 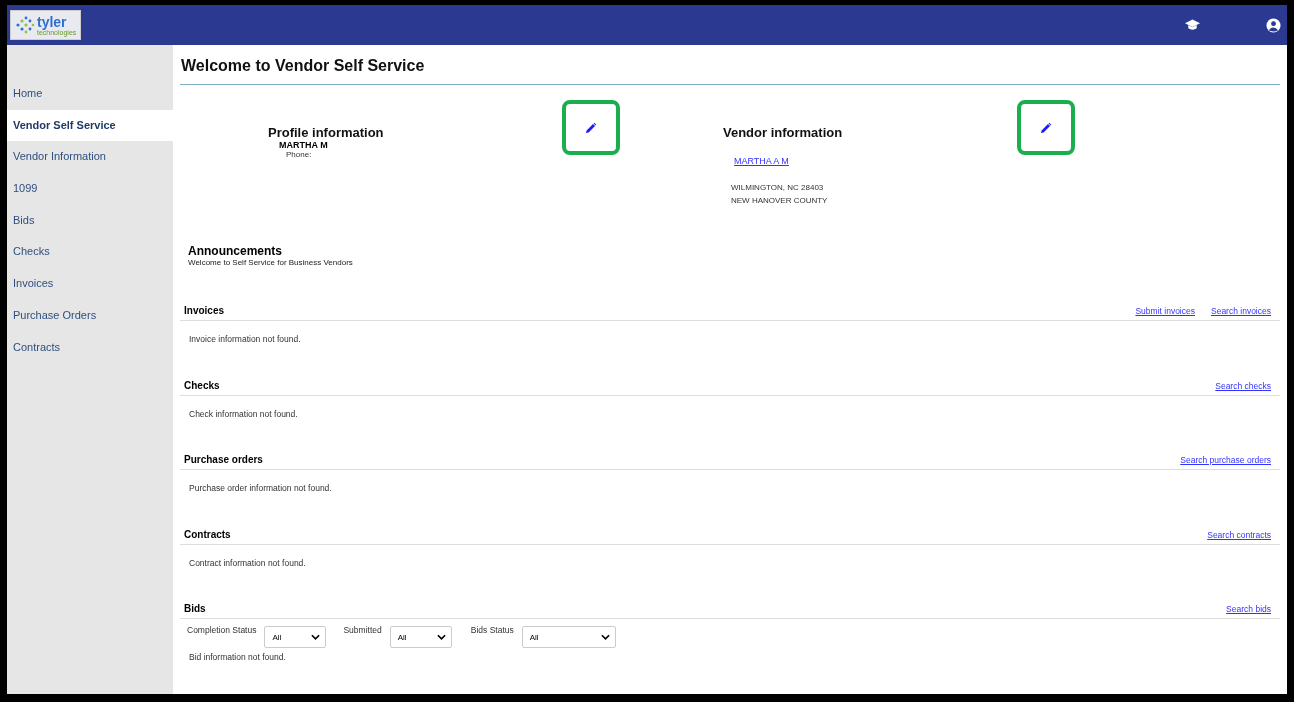 What do you see at coordinates (245, 338) in the screenshot?
I see `empty-message: Invoice information not found.` at bounding box center [245, 338].